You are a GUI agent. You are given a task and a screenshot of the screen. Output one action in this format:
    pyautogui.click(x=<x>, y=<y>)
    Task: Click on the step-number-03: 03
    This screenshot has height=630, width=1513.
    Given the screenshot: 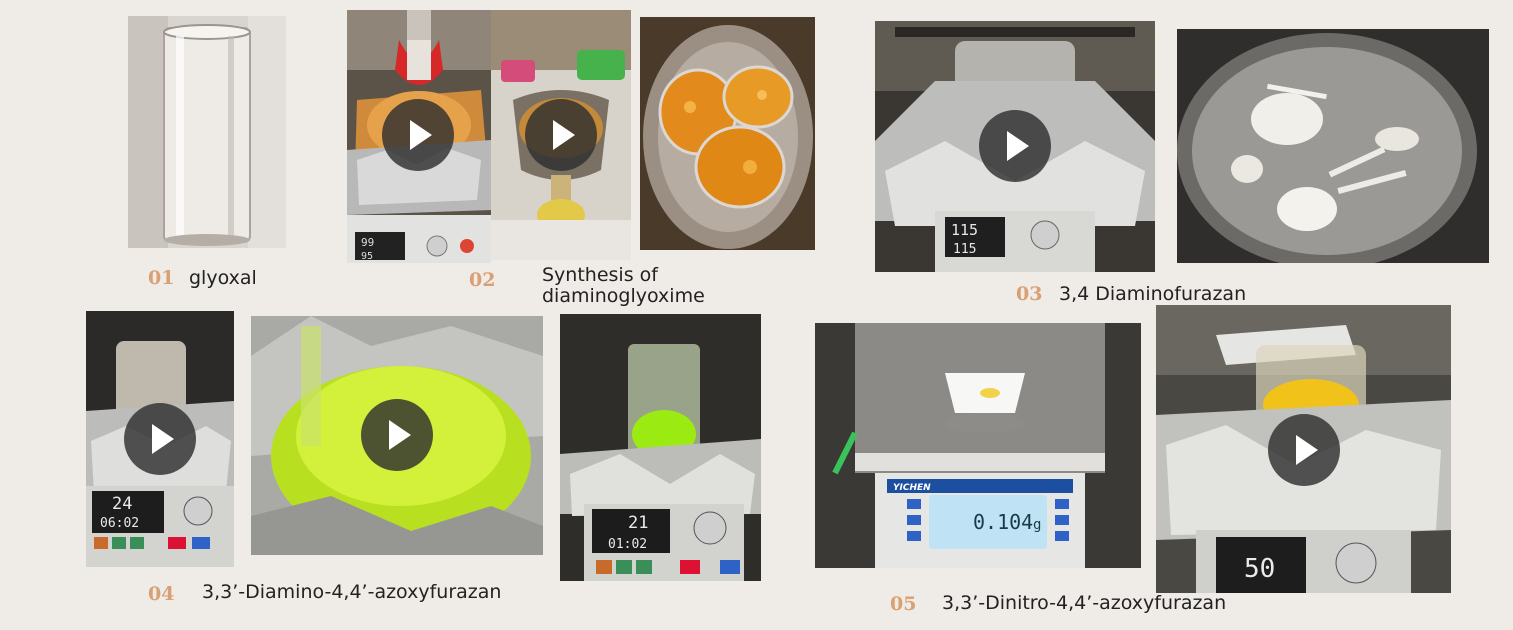 What is the action you would take?
    pyautogui.click(x=1029, y=294)
    